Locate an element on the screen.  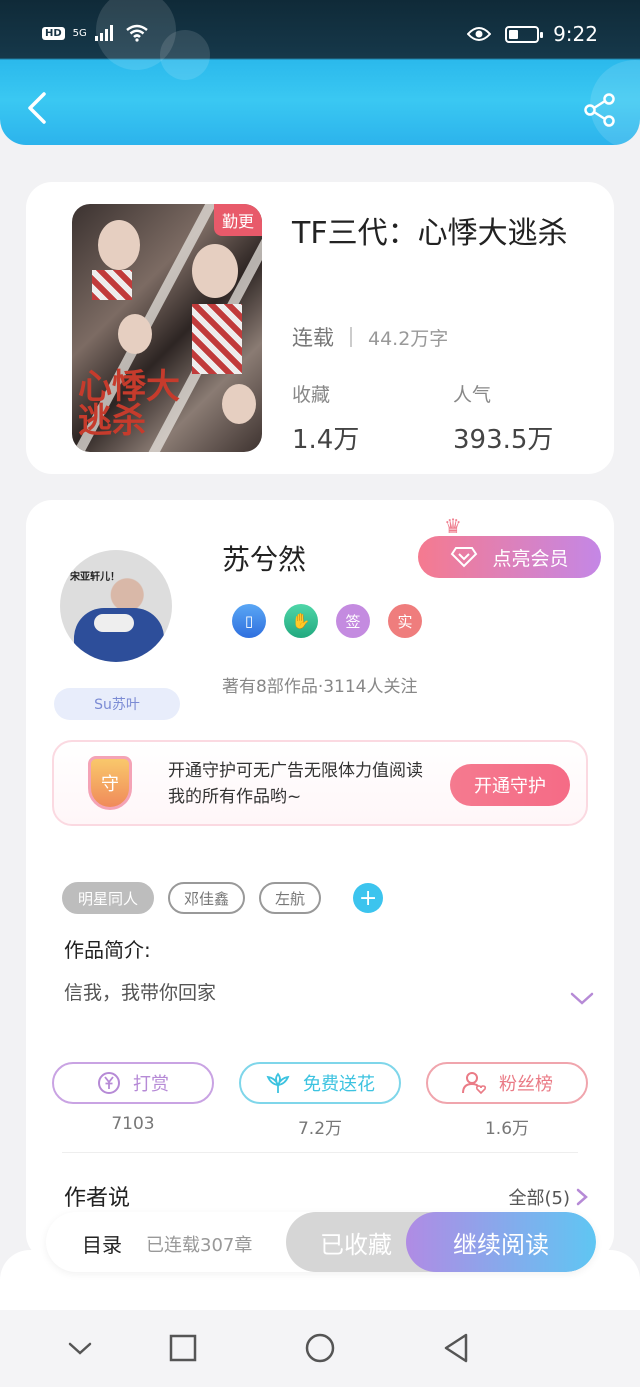
battery-level is located at coordinates (514, 34).